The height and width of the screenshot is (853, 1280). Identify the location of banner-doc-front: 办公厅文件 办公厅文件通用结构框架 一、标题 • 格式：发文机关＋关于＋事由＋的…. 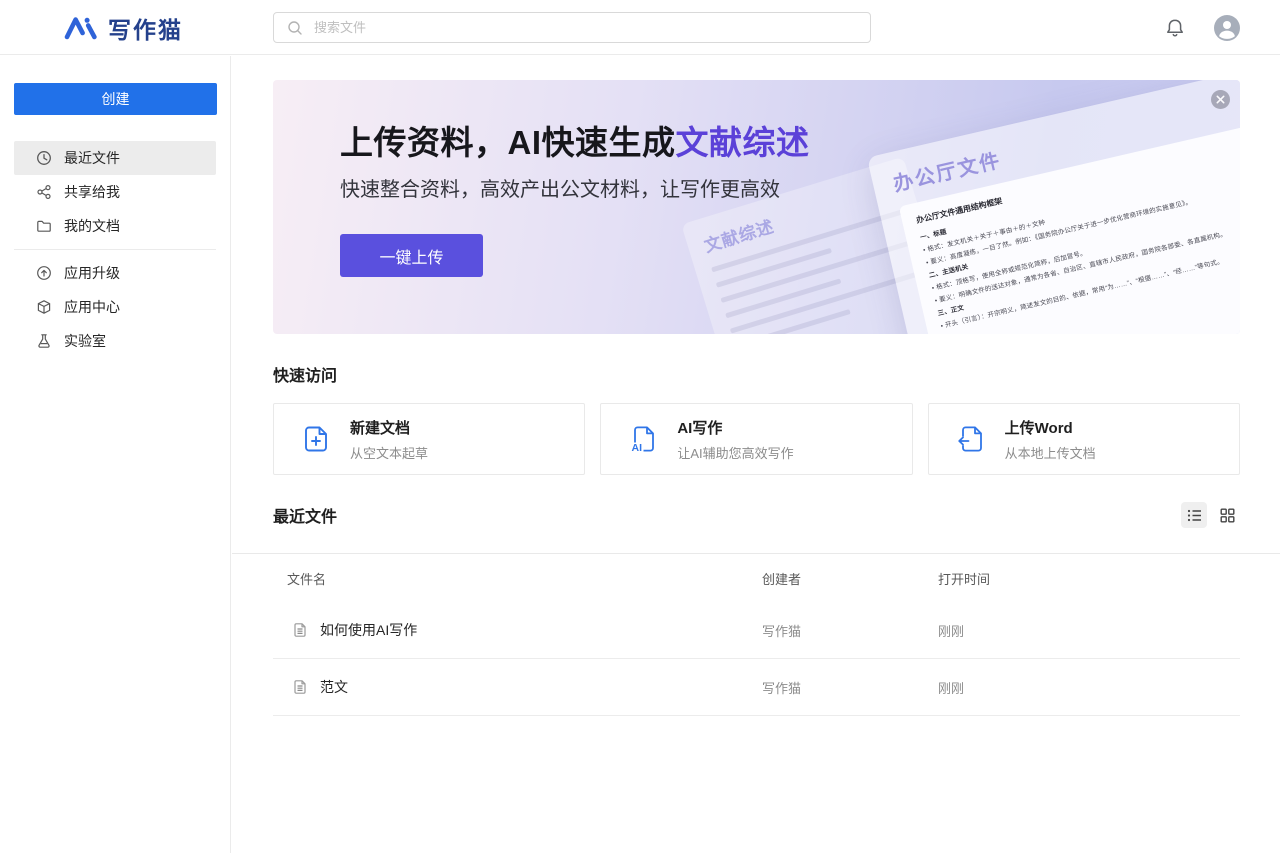
(1053, 207).